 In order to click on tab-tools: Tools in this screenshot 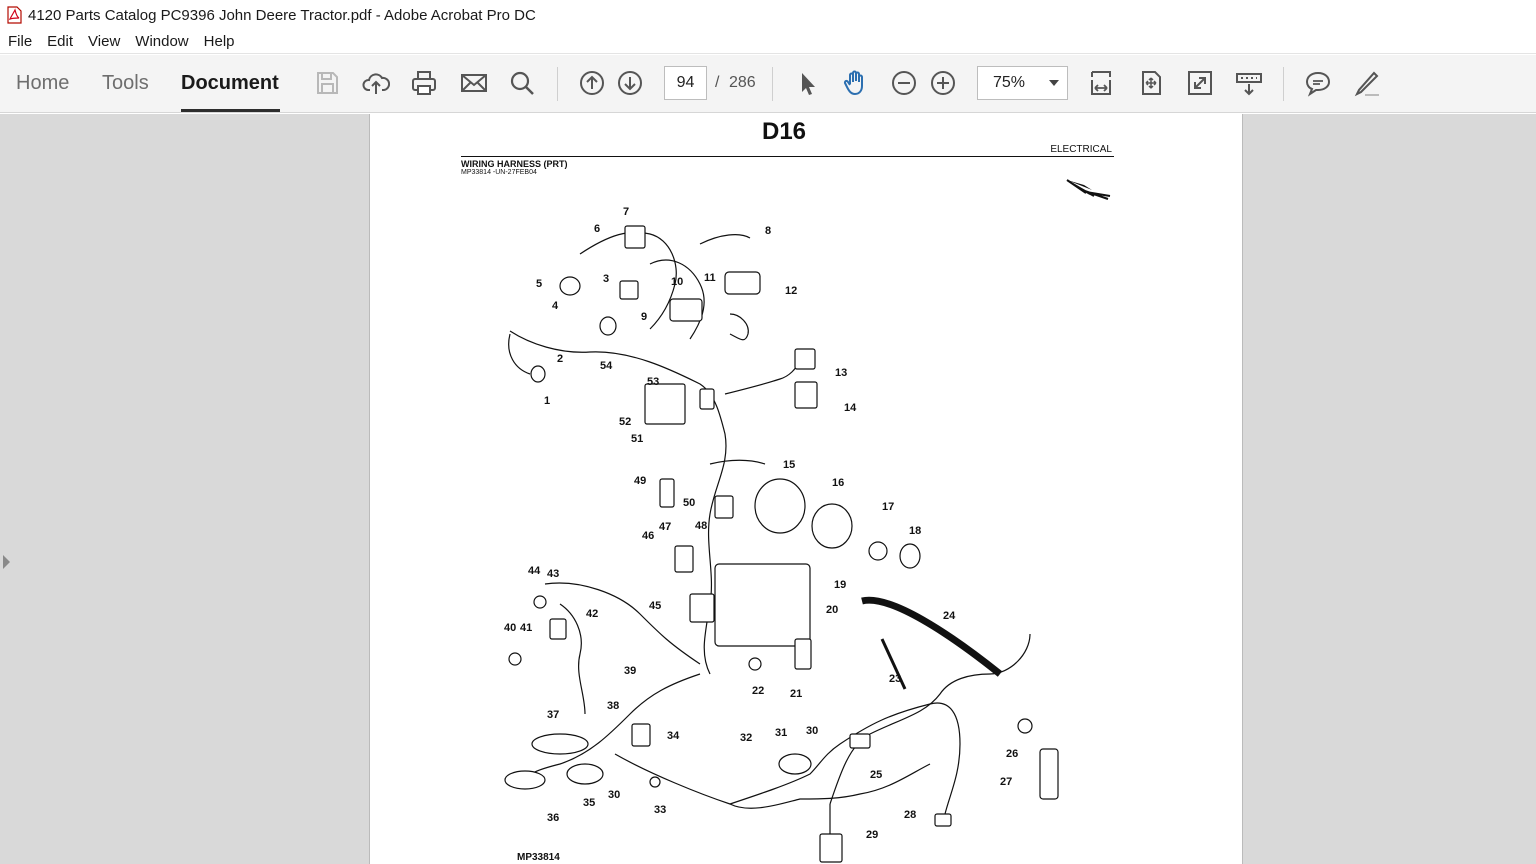, I will do `click(125, 83)`.